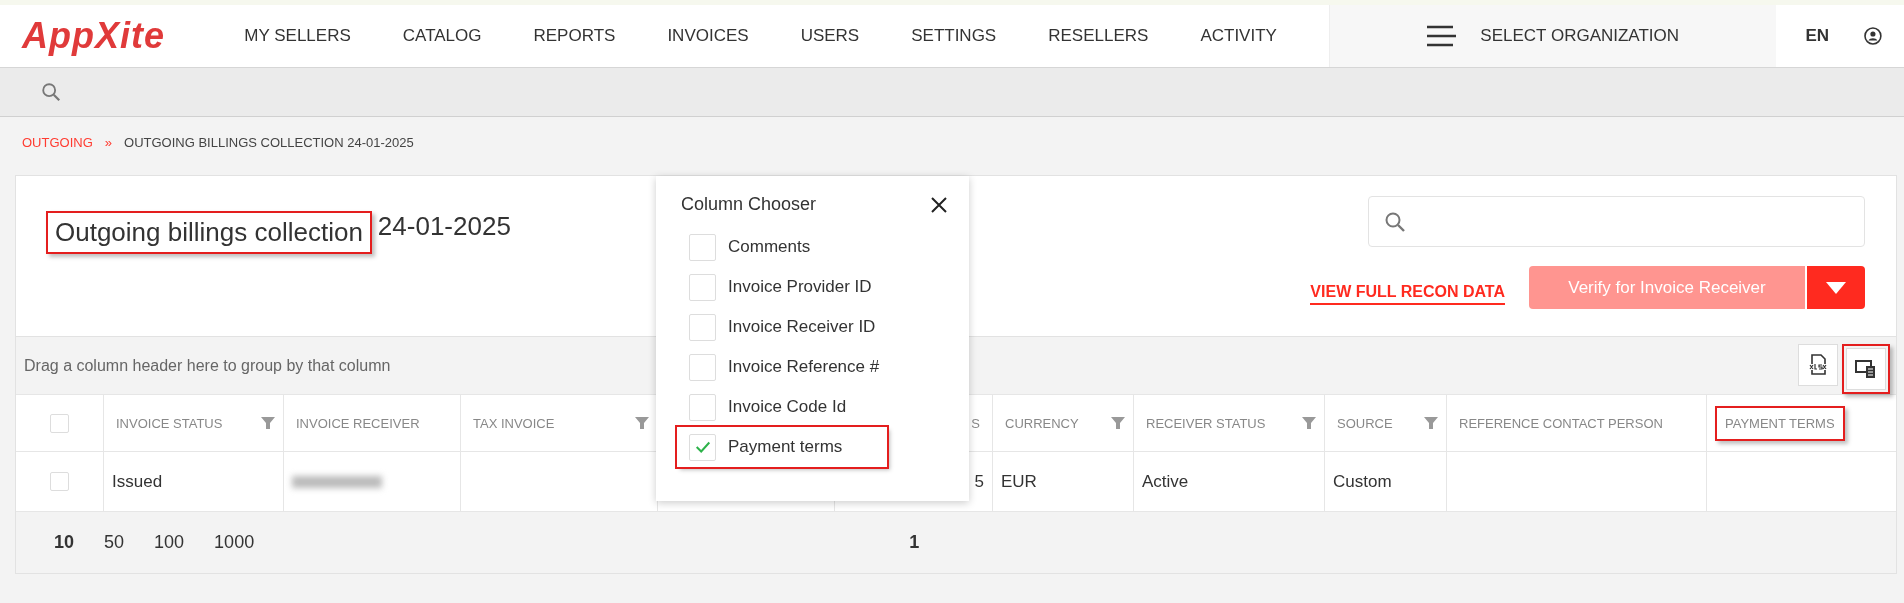  What do you see at coordinates (169, 542) in the screenshot?
I see `page-size-option: 100` at bounding box center [169, 542].